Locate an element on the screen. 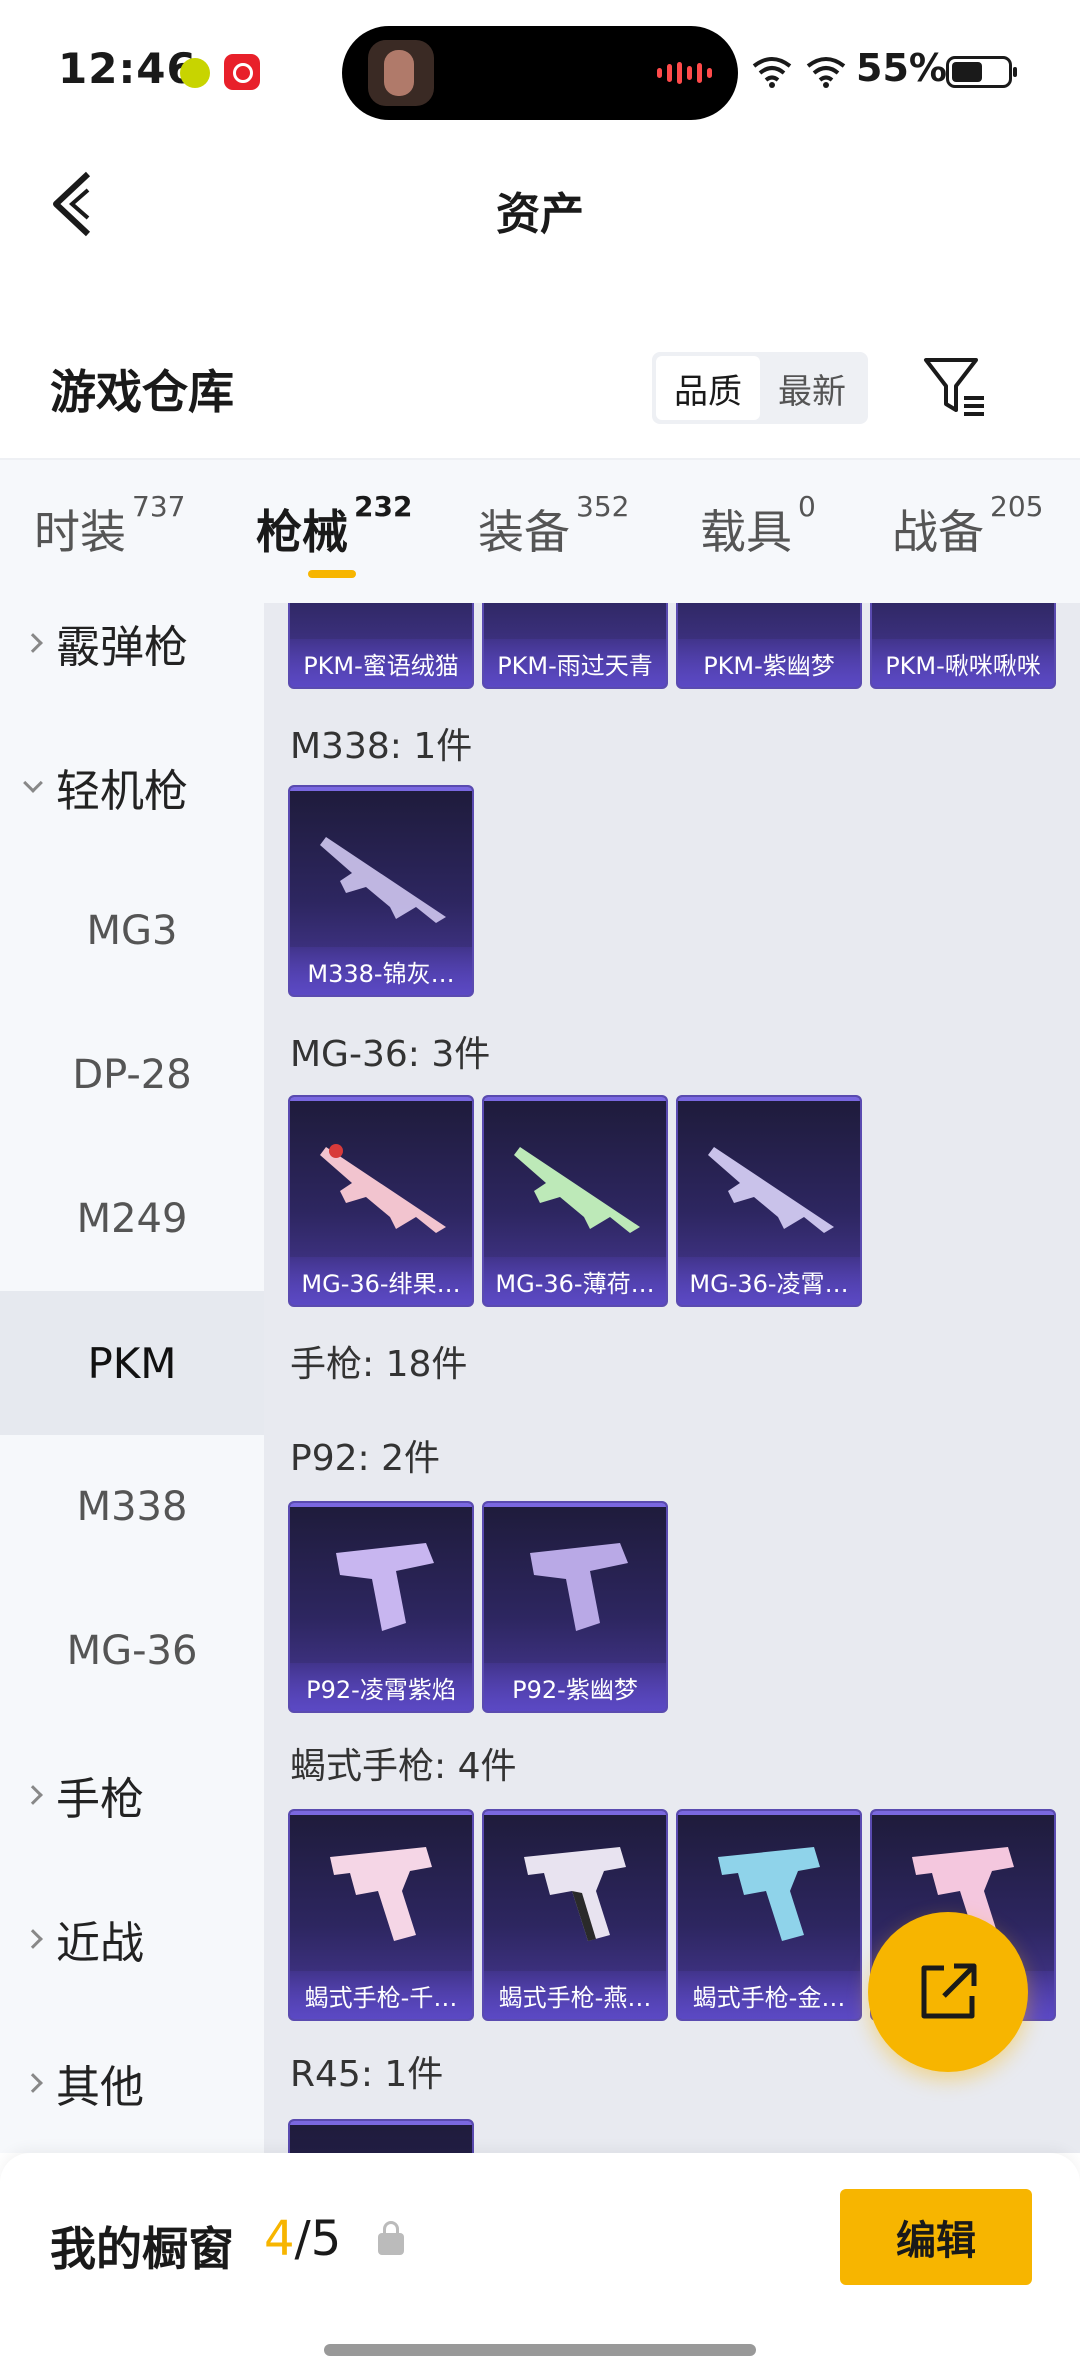 Image resolution: width=1080 pixels, height=2376 pixels. item-card: PKM-啾咪啾咪 is located at coordinates (963, 646).